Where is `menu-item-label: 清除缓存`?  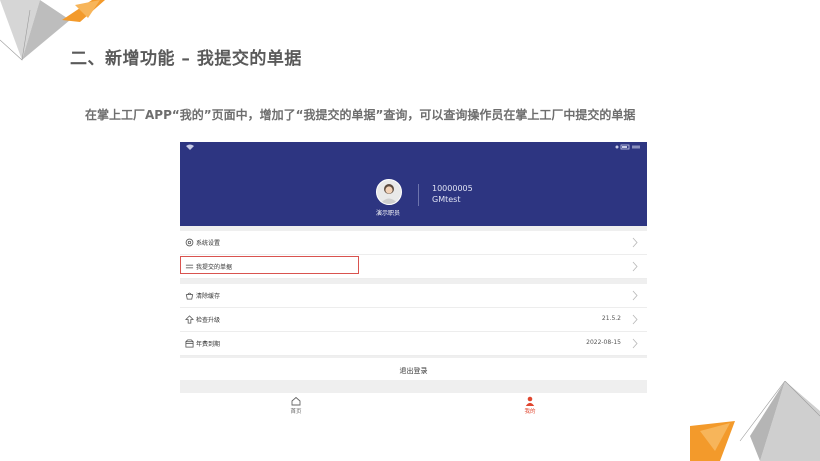
menu-item-label: 清除缓存 is located at coordinates (208, 296).